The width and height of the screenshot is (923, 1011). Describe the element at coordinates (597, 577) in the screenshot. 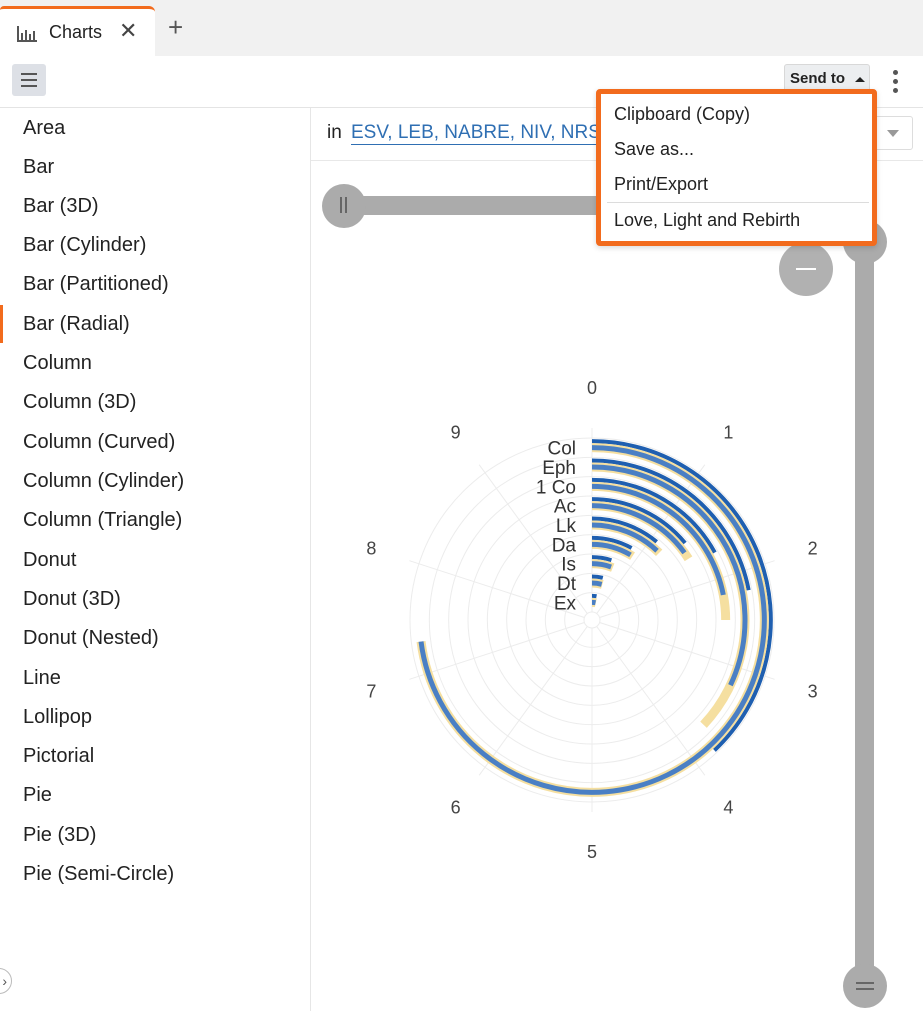

I see `series-bar-dark` at that location.